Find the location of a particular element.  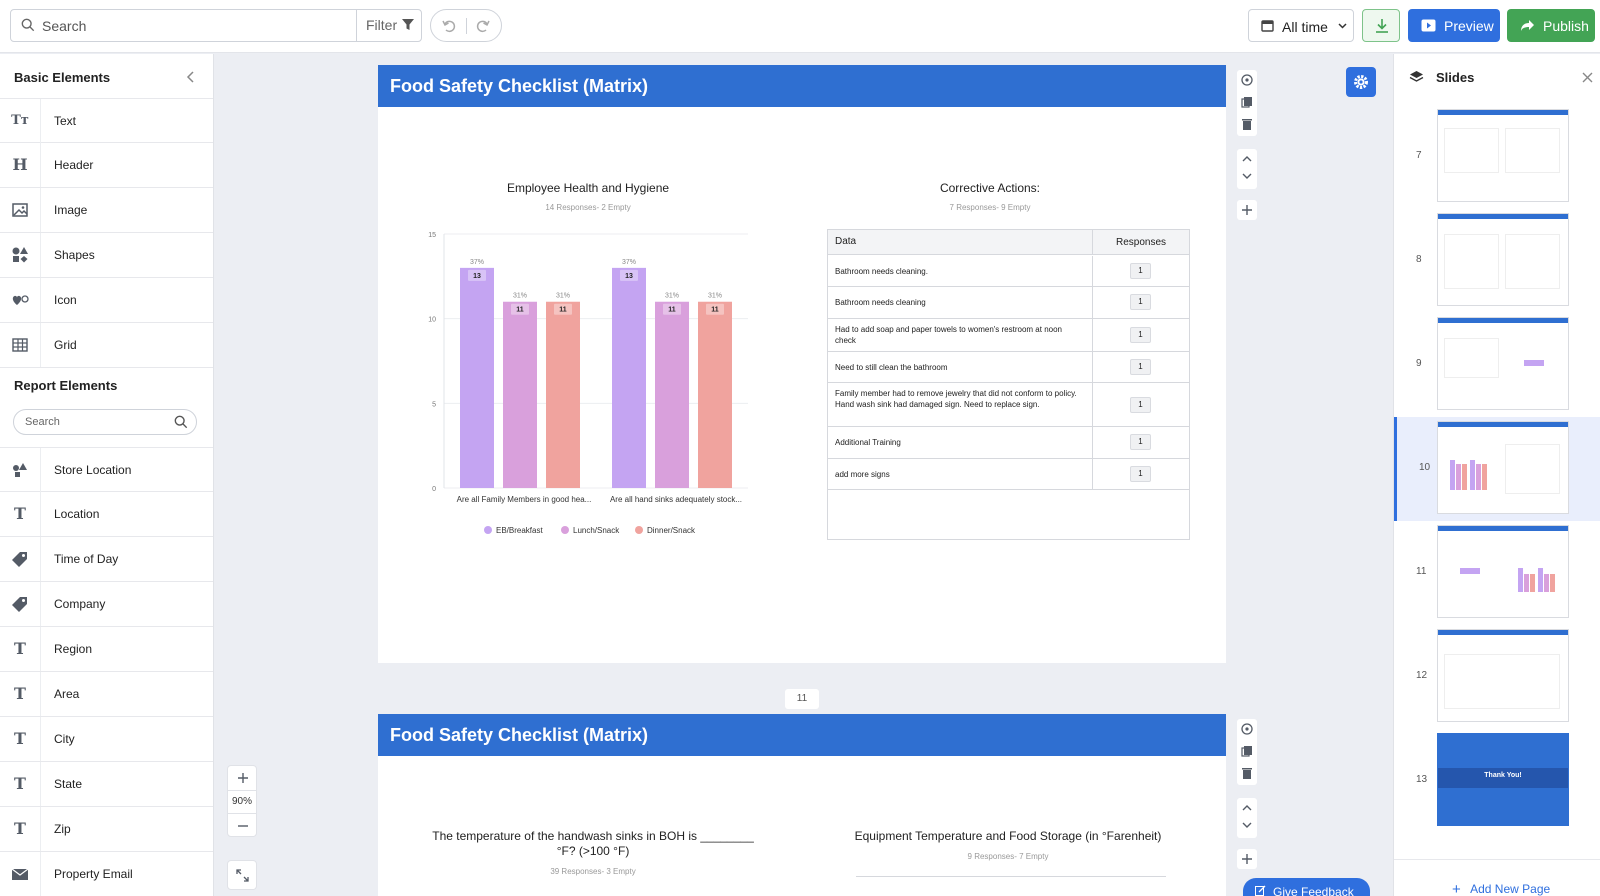

thumb-badge is located at coordinates (1470, 571).